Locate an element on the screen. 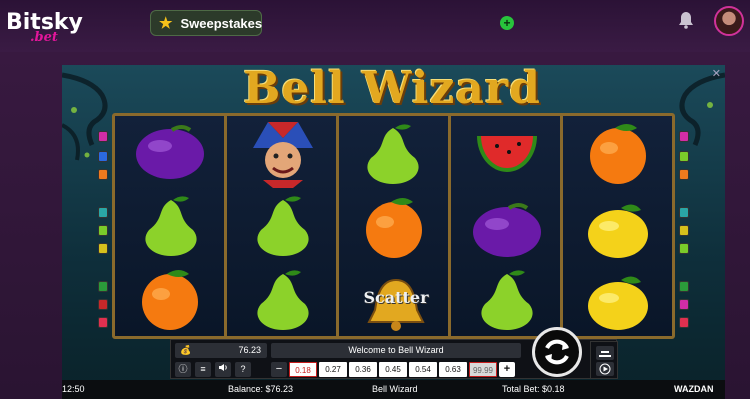 The width and height of the screenshot is (750, 399). user-avatar is located at coordinates (729, 21).